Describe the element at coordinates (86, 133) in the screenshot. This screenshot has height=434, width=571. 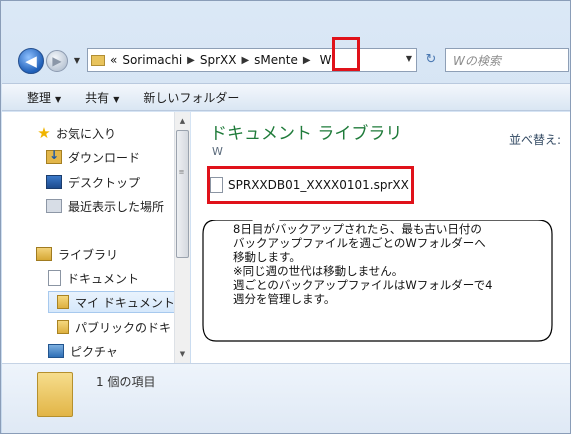
I see `nav-label: お気に入り` at that location.